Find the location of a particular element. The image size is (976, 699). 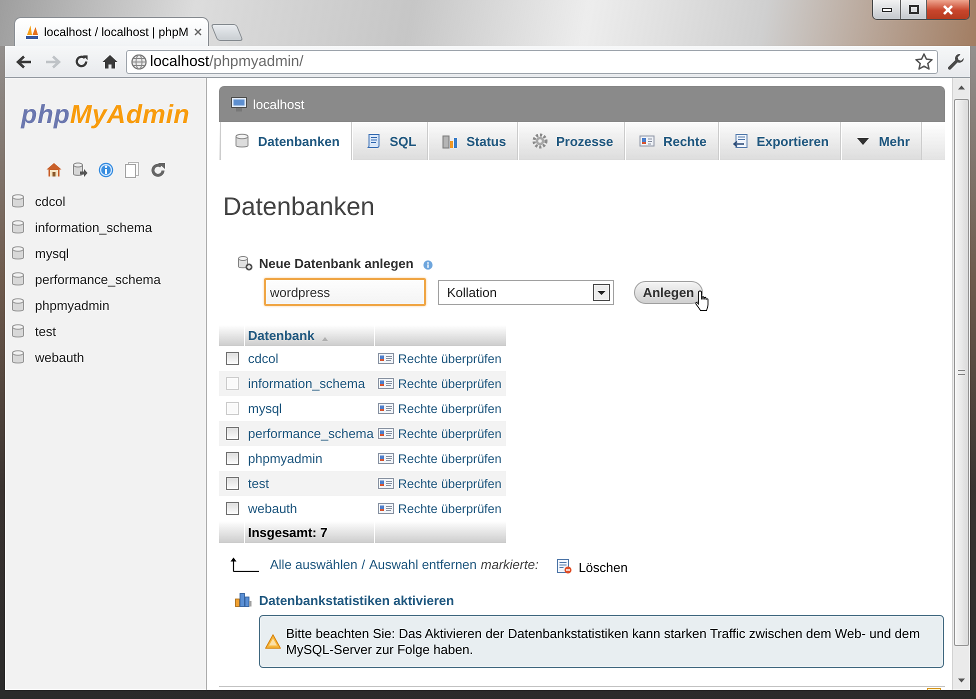

sidebar-item: test is located at coordinates (105, 331).